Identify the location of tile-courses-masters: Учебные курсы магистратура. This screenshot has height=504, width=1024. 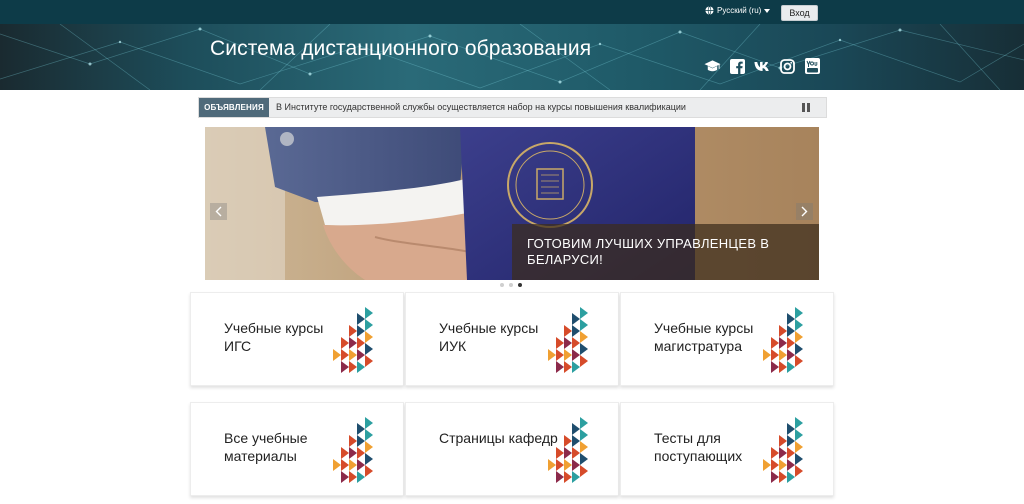
(727, 339).